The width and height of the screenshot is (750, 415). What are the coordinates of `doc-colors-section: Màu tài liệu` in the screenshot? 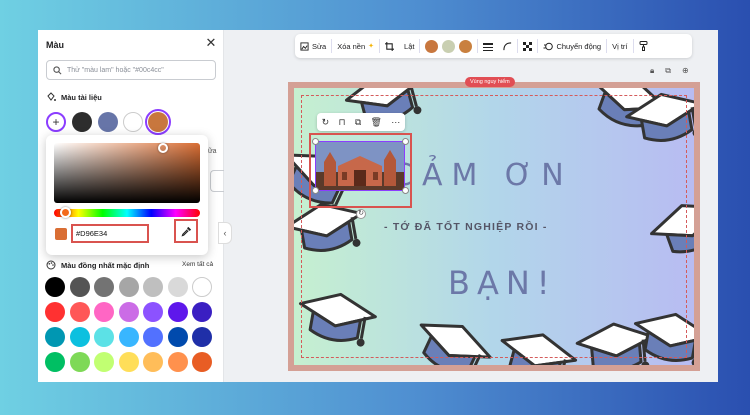 It's located at (74, 97).